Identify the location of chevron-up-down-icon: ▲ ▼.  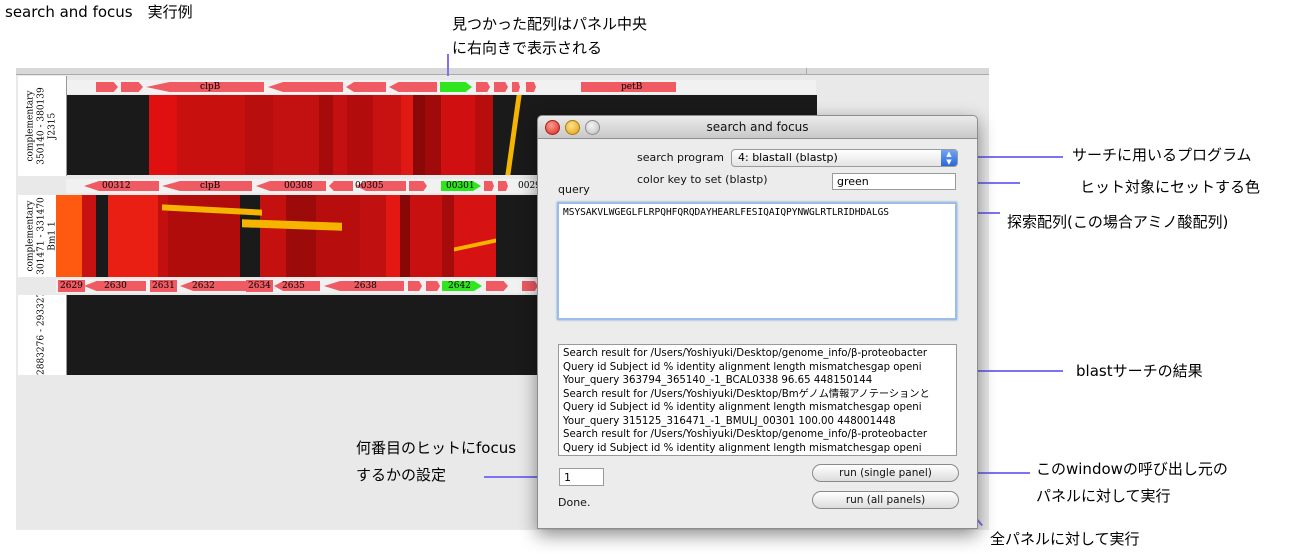
(949, 158).